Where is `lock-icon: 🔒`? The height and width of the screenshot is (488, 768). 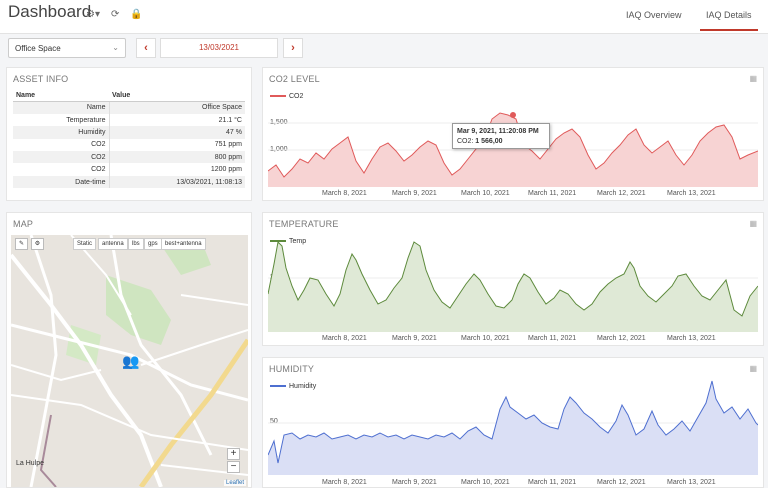
lock-icon: 🔒 is located at coordinates (136, 14).